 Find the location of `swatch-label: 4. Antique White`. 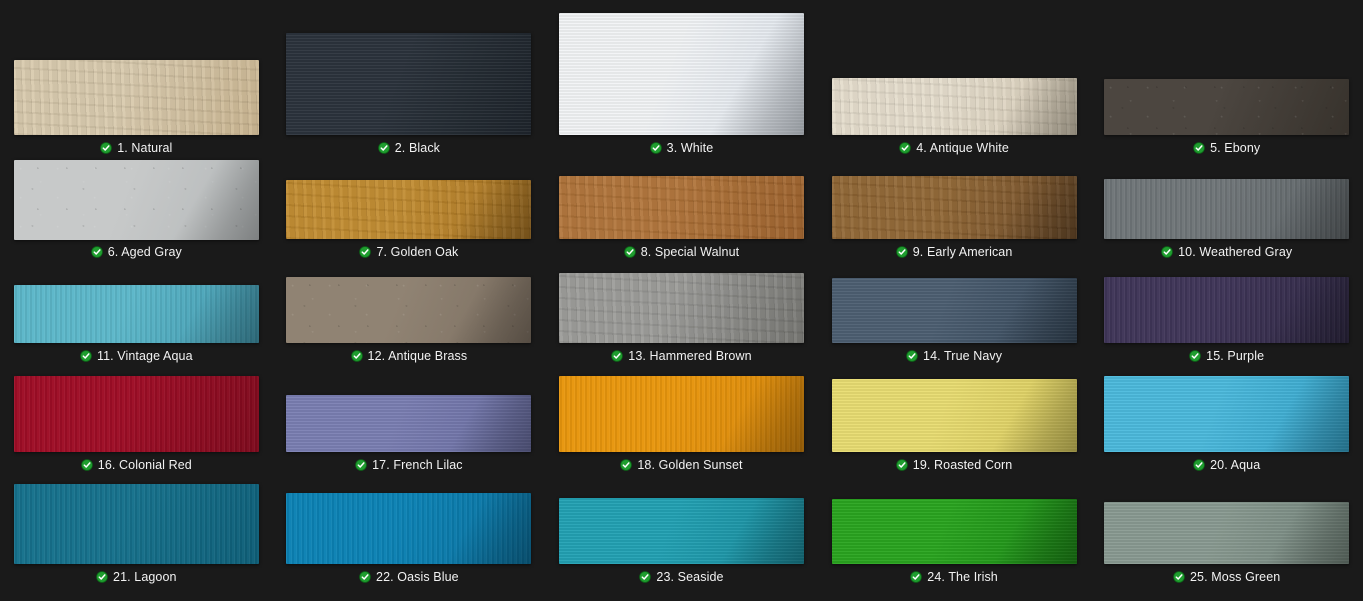

swatch-label: 4. Antique White is located at coordinates (962, 147).